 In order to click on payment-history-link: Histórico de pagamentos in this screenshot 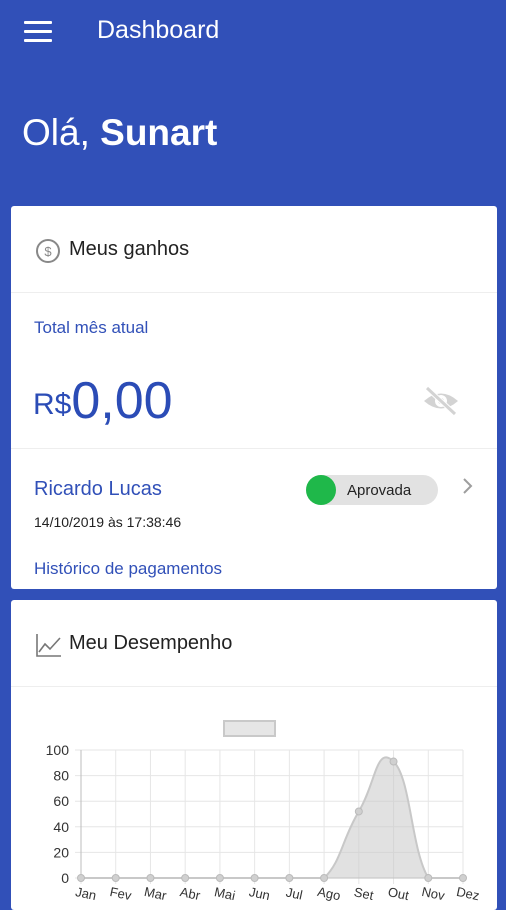, I will do `click(128, 569)`.